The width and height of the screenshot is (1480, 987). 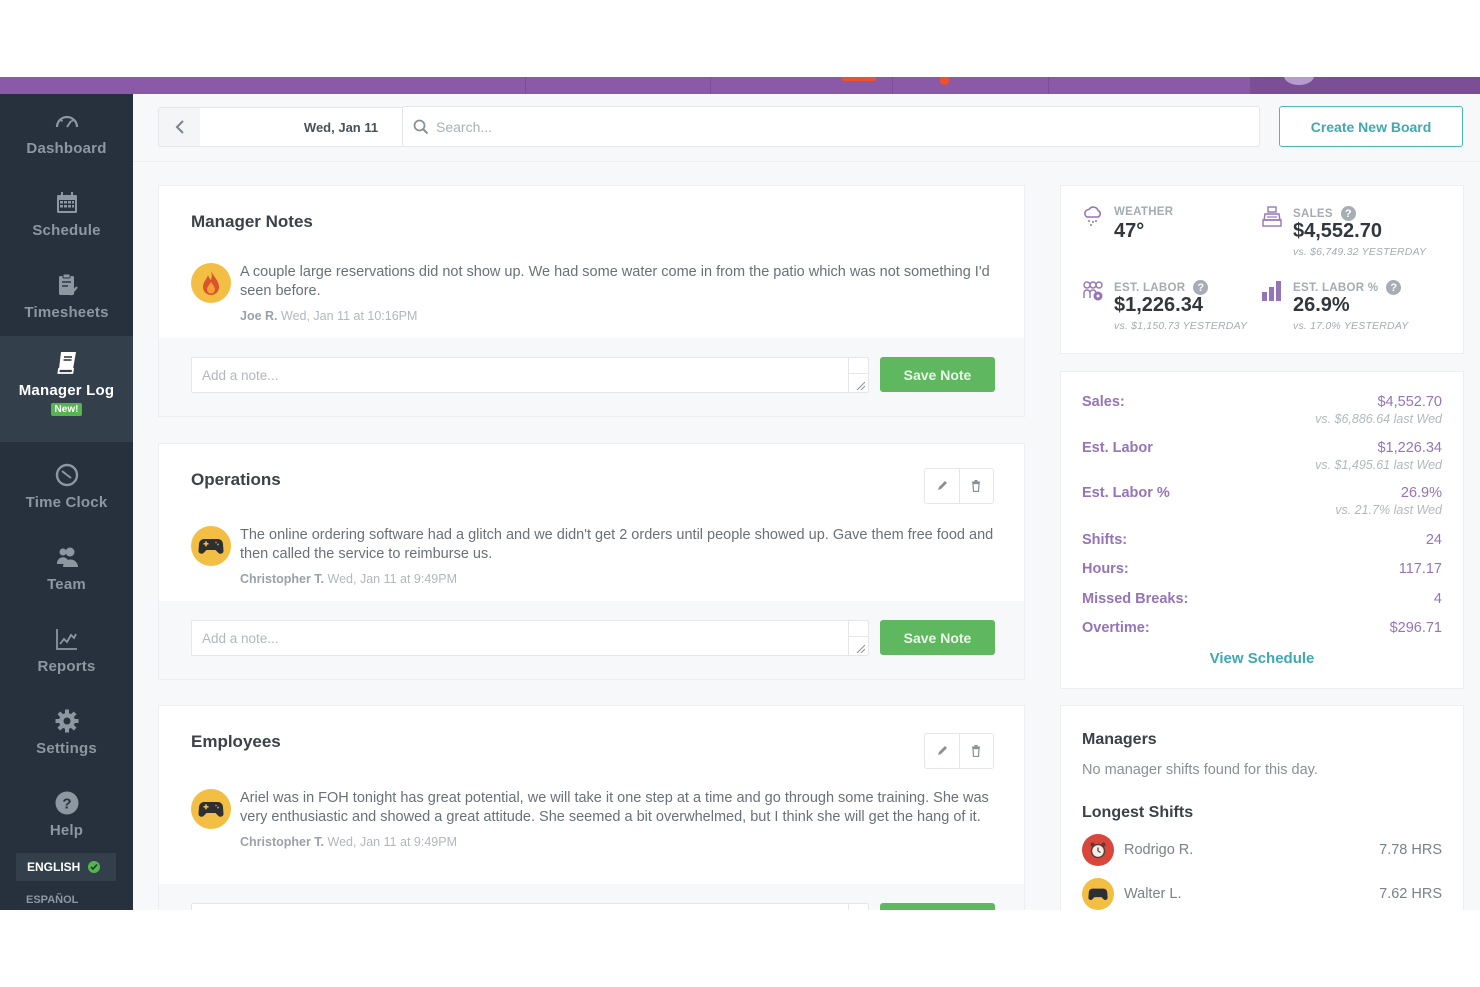 What do you see at coordinates (236, 479) in the screenshot?
I see `board-title: Operations` at bounding box center [236, 479].